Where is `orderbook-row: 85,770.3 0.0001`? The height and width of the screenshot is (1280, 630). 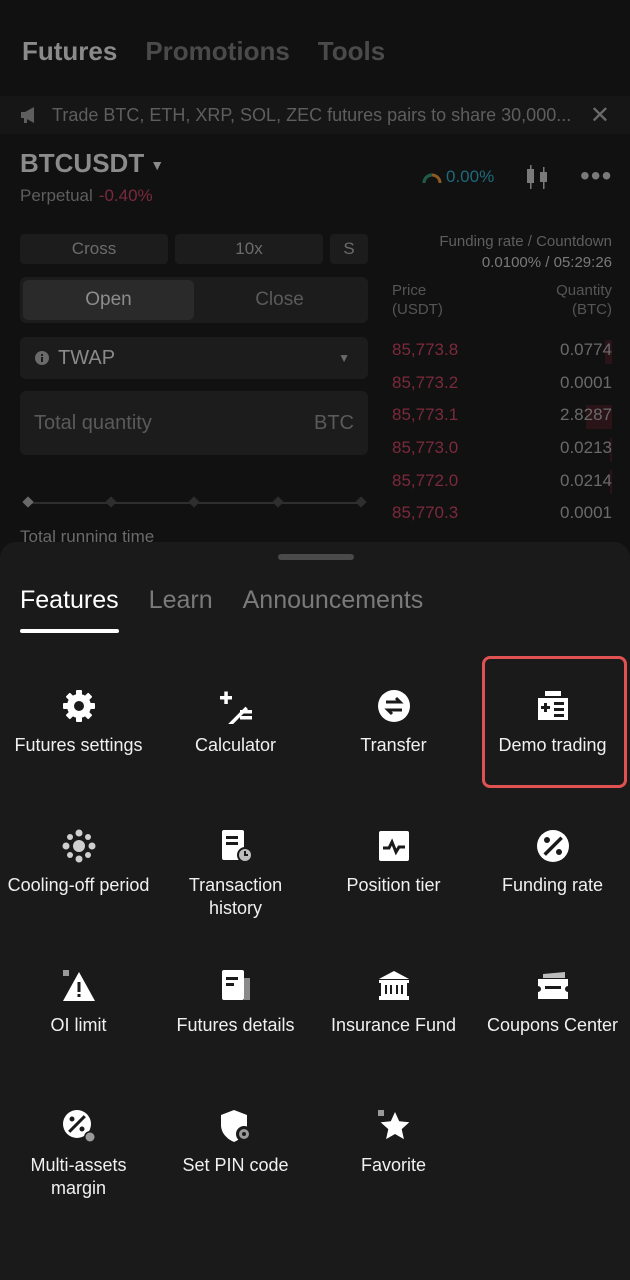
orderbook-row: 85,770.3 0.0001 is located at coordinates (502, 513).